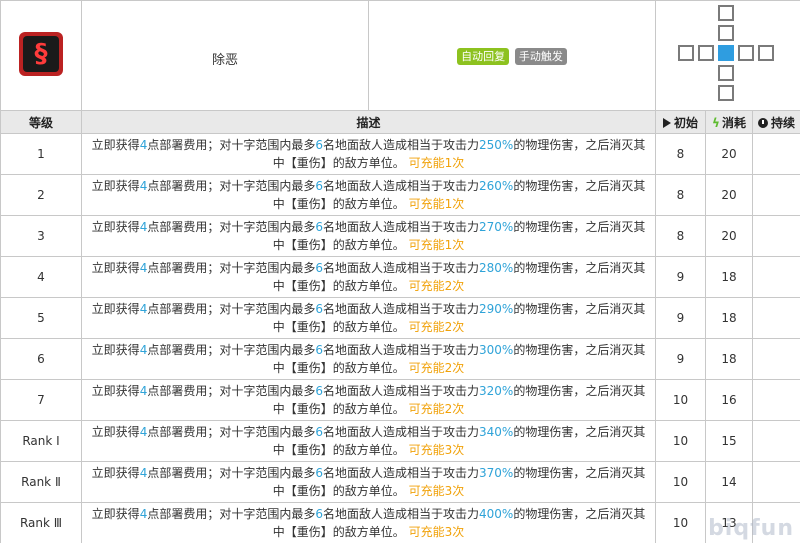  Describe the element at coordinates (41, 236) in the screenshot. I see `level-cell: 3` at that location.